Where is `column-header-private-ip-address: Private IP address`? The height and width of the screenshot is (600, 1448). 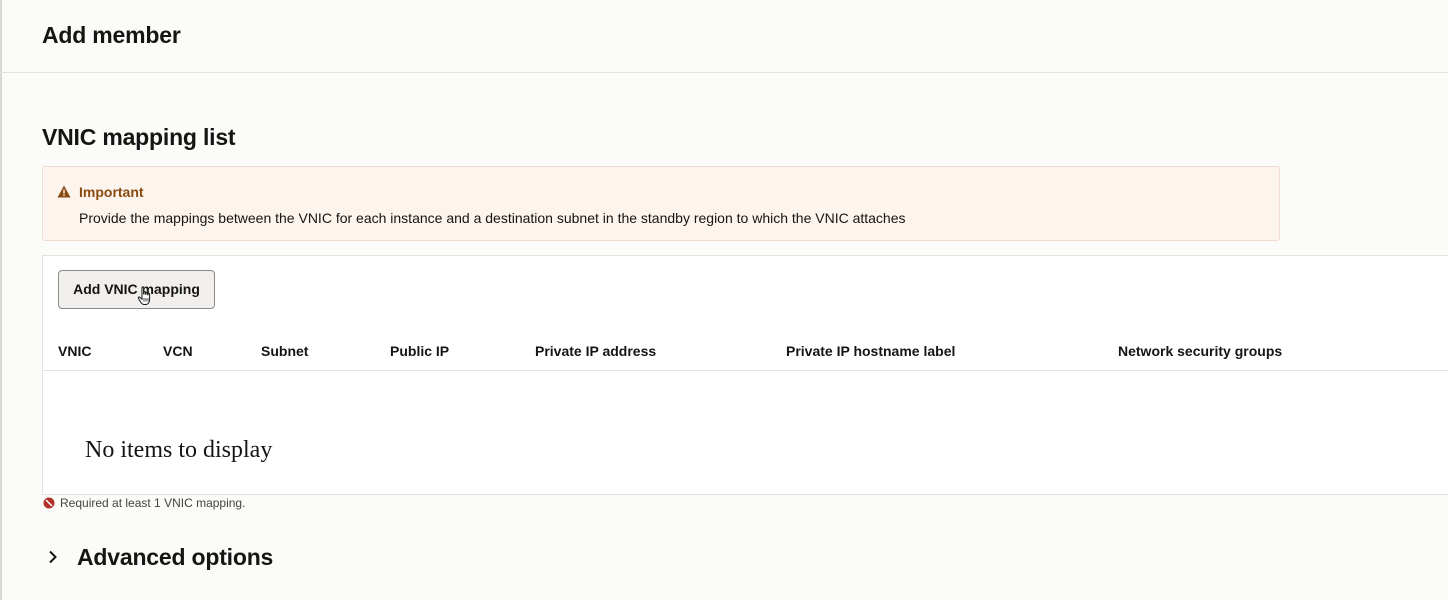
column-header-private-ip-address: Private IP address is located at coordinates (595, 351).